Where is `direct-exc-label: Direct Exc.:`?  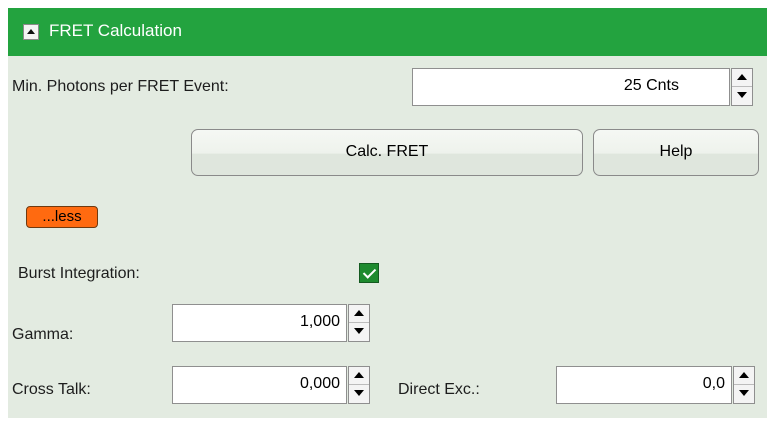
direct-exc-label: Direct Exc.: is located at coordinates (439, 389).